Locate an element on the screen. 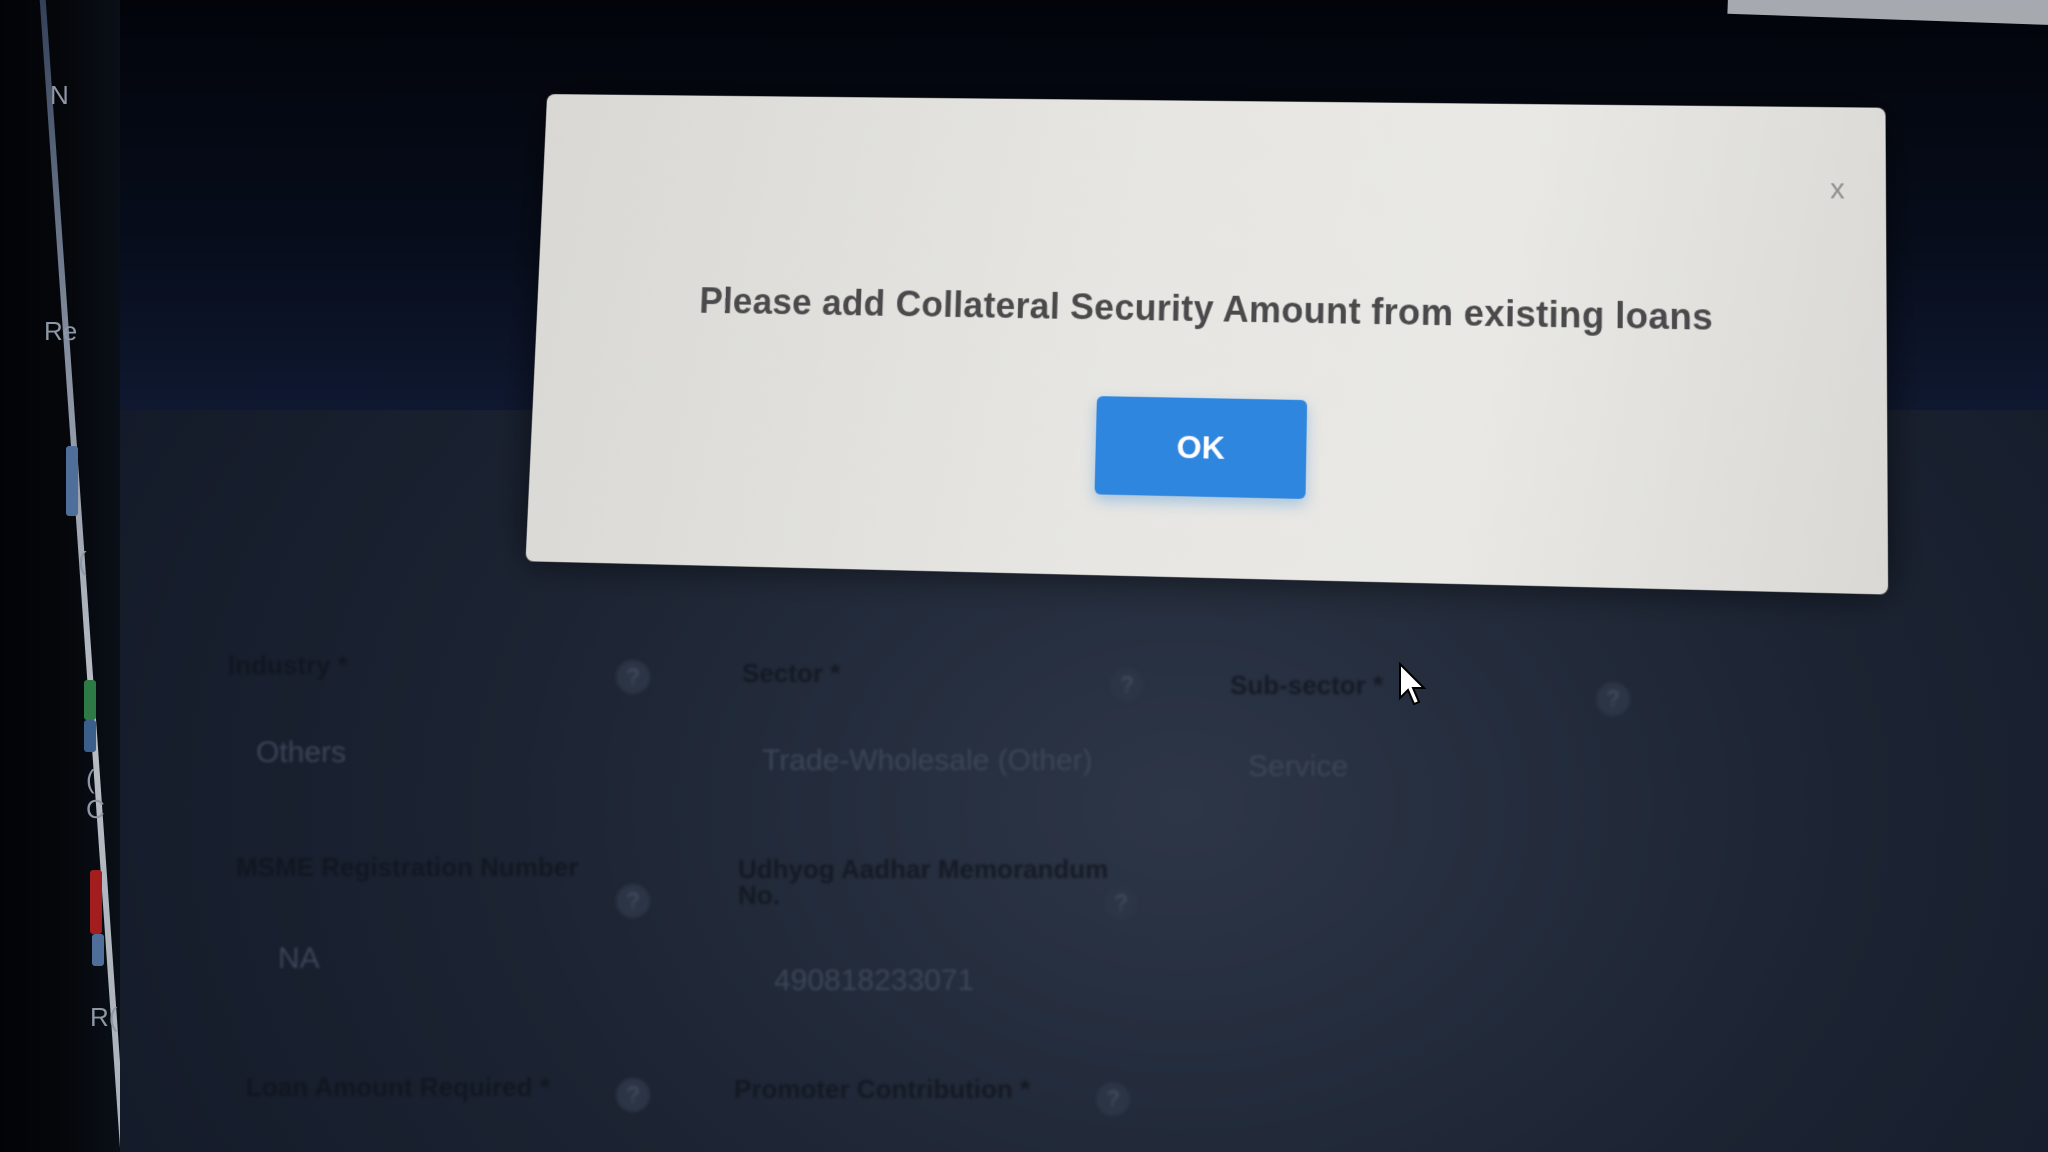 Image resolution: width=2048 pixels, height=1152 pixels. mouse-pointer-icon is located at coordinates (1413, 685).